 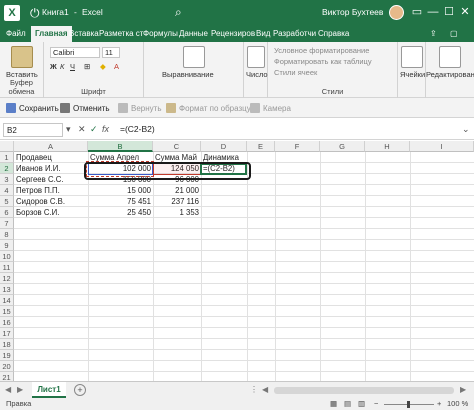 What do you see at coordinates (463, 389) in the screenshot?
I see `scroll-right-icon: ▶` at bounding box center [463, 389].